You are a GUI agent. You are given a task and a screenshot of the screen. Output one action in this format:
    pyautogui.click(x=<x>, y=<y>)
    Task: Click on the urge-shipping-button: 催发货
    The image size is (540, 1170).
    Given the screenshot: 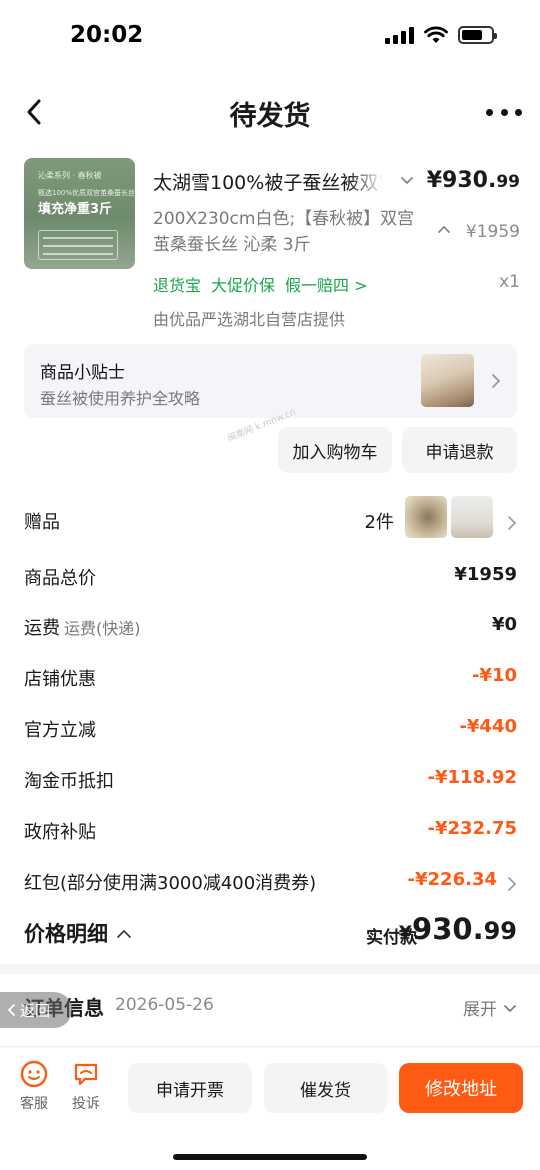 What is the action you would take?
    pyautogui.click(x=325, y=1088)
    